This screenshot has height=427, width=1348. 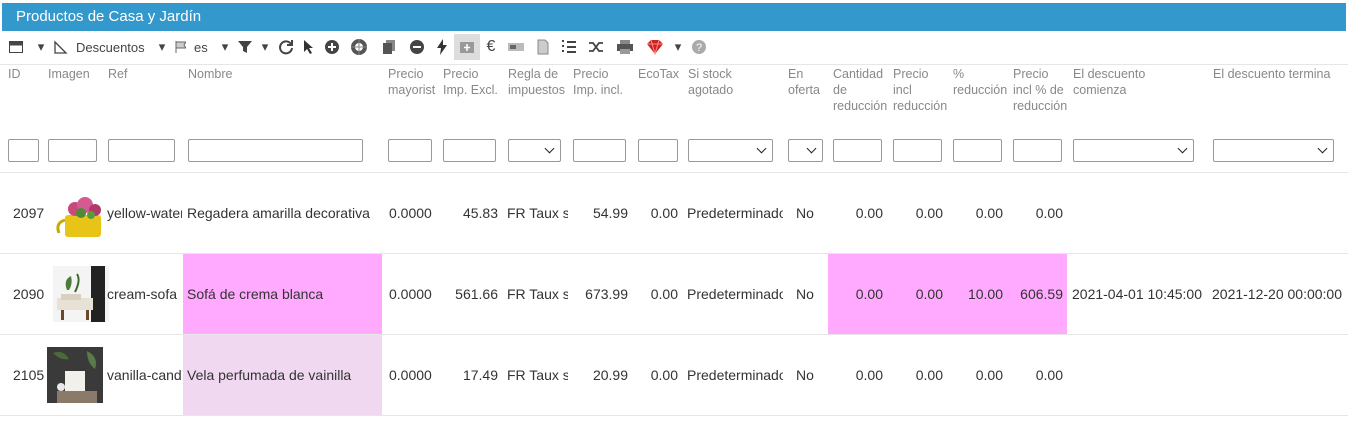 I want to click on header-price-incl: Precio Imp. incl., so click(x=598, y=82).